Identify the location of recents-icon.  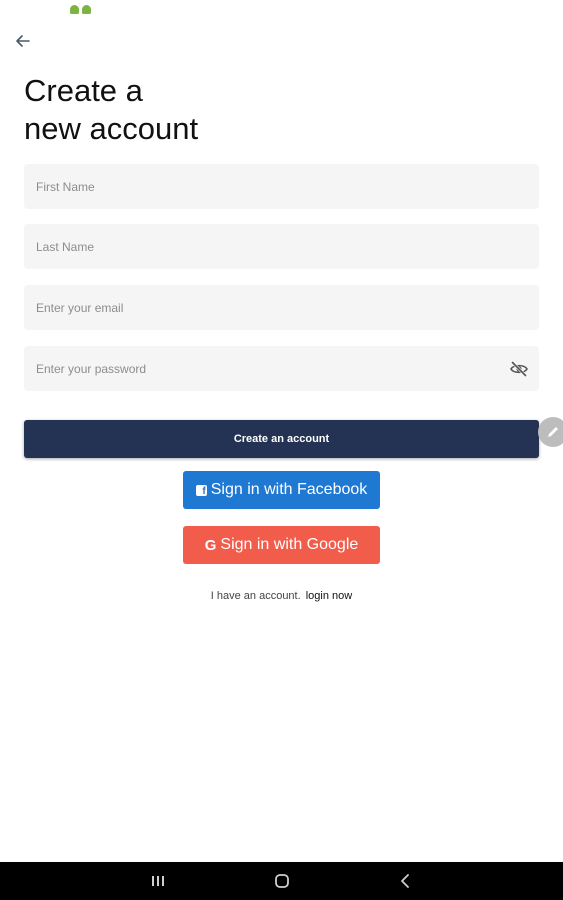
(158, 881).